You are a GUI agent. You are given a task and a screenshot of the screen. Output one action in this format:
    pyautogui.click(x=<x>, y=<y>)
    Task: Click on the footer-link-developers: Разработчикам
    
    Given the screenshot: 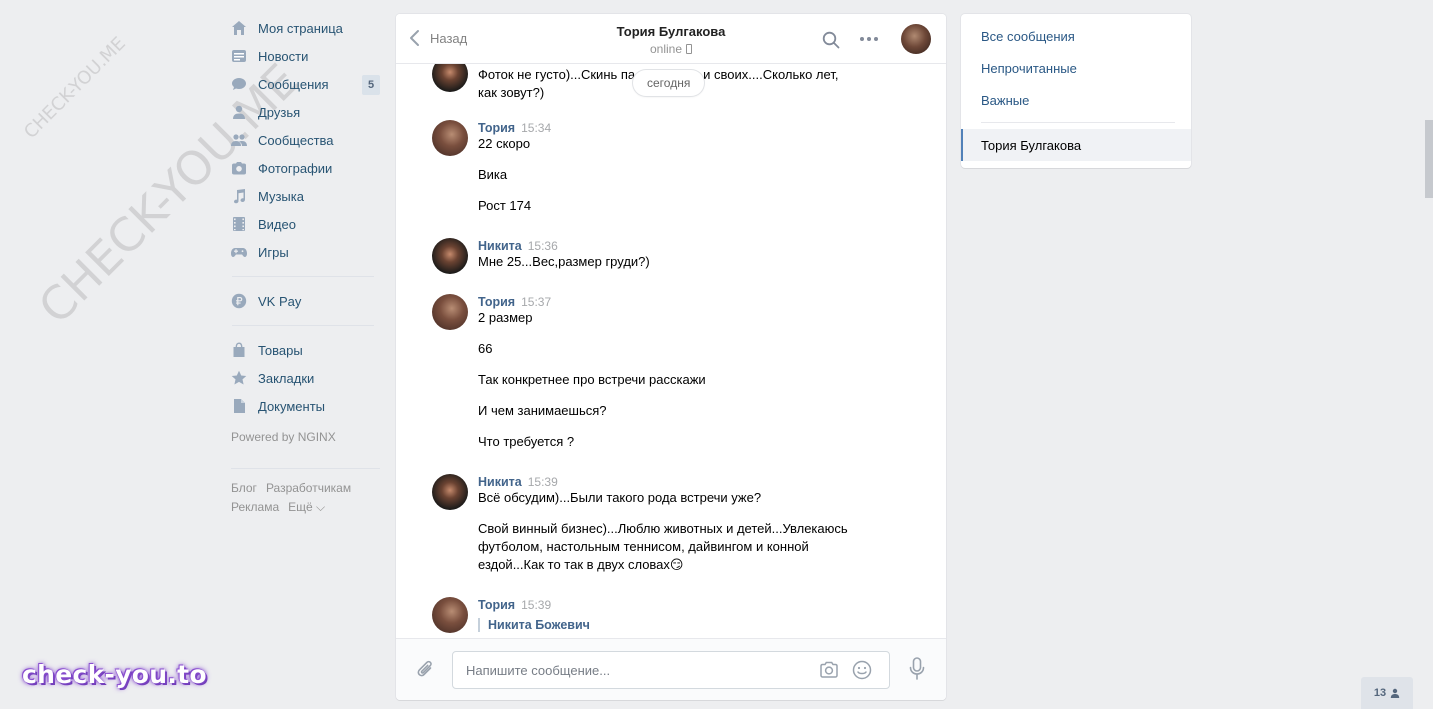 What is the action you would take?
    pyautogui.click(x=308, y=488)
    